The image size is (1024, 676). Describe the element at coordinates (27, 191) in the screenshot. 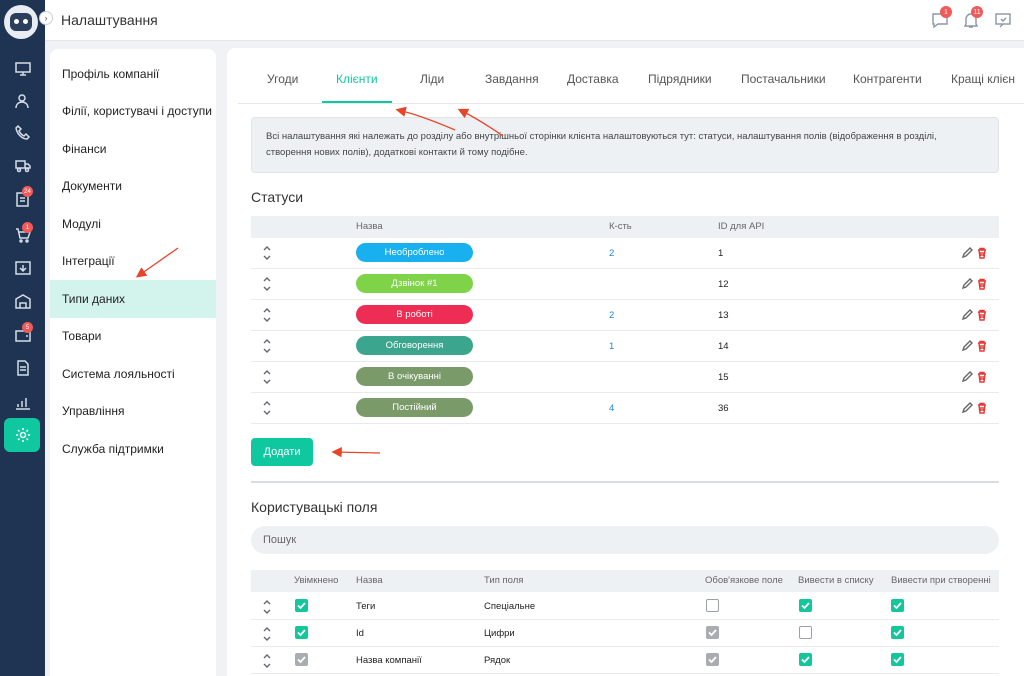

I see `task-badge: 24` at that location.